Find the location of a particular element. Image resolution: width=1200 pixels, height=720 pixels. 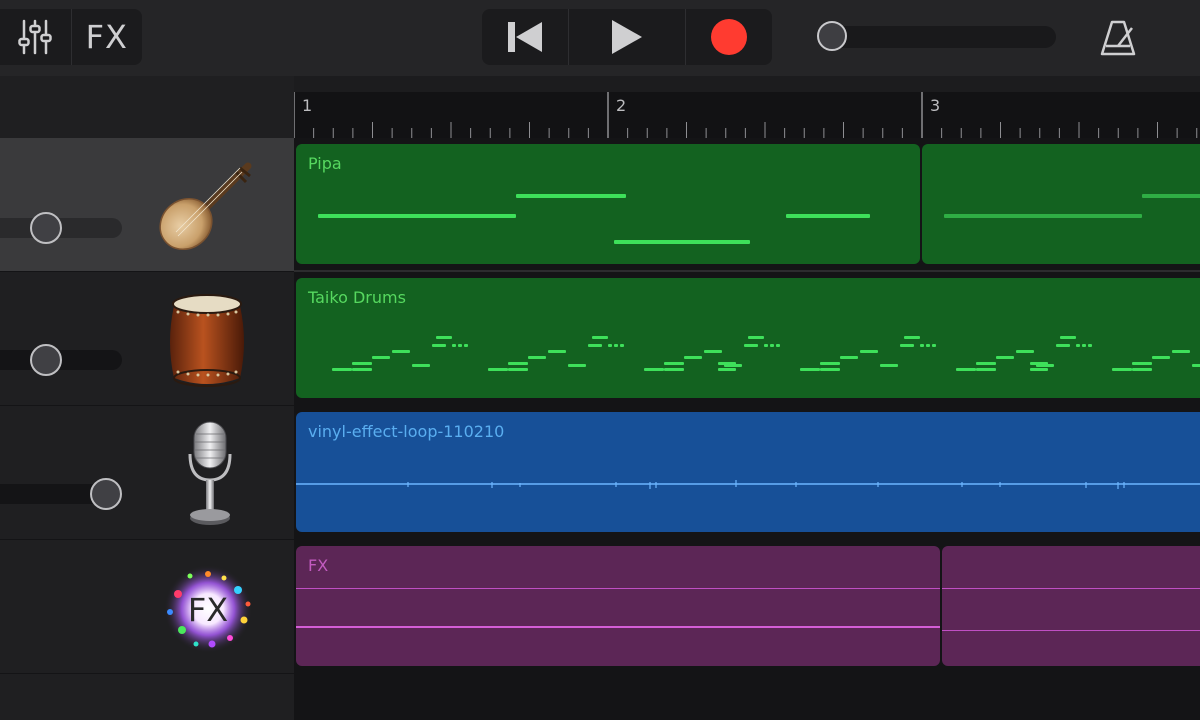

ruler-ticks is located at coordinates (746, 115).